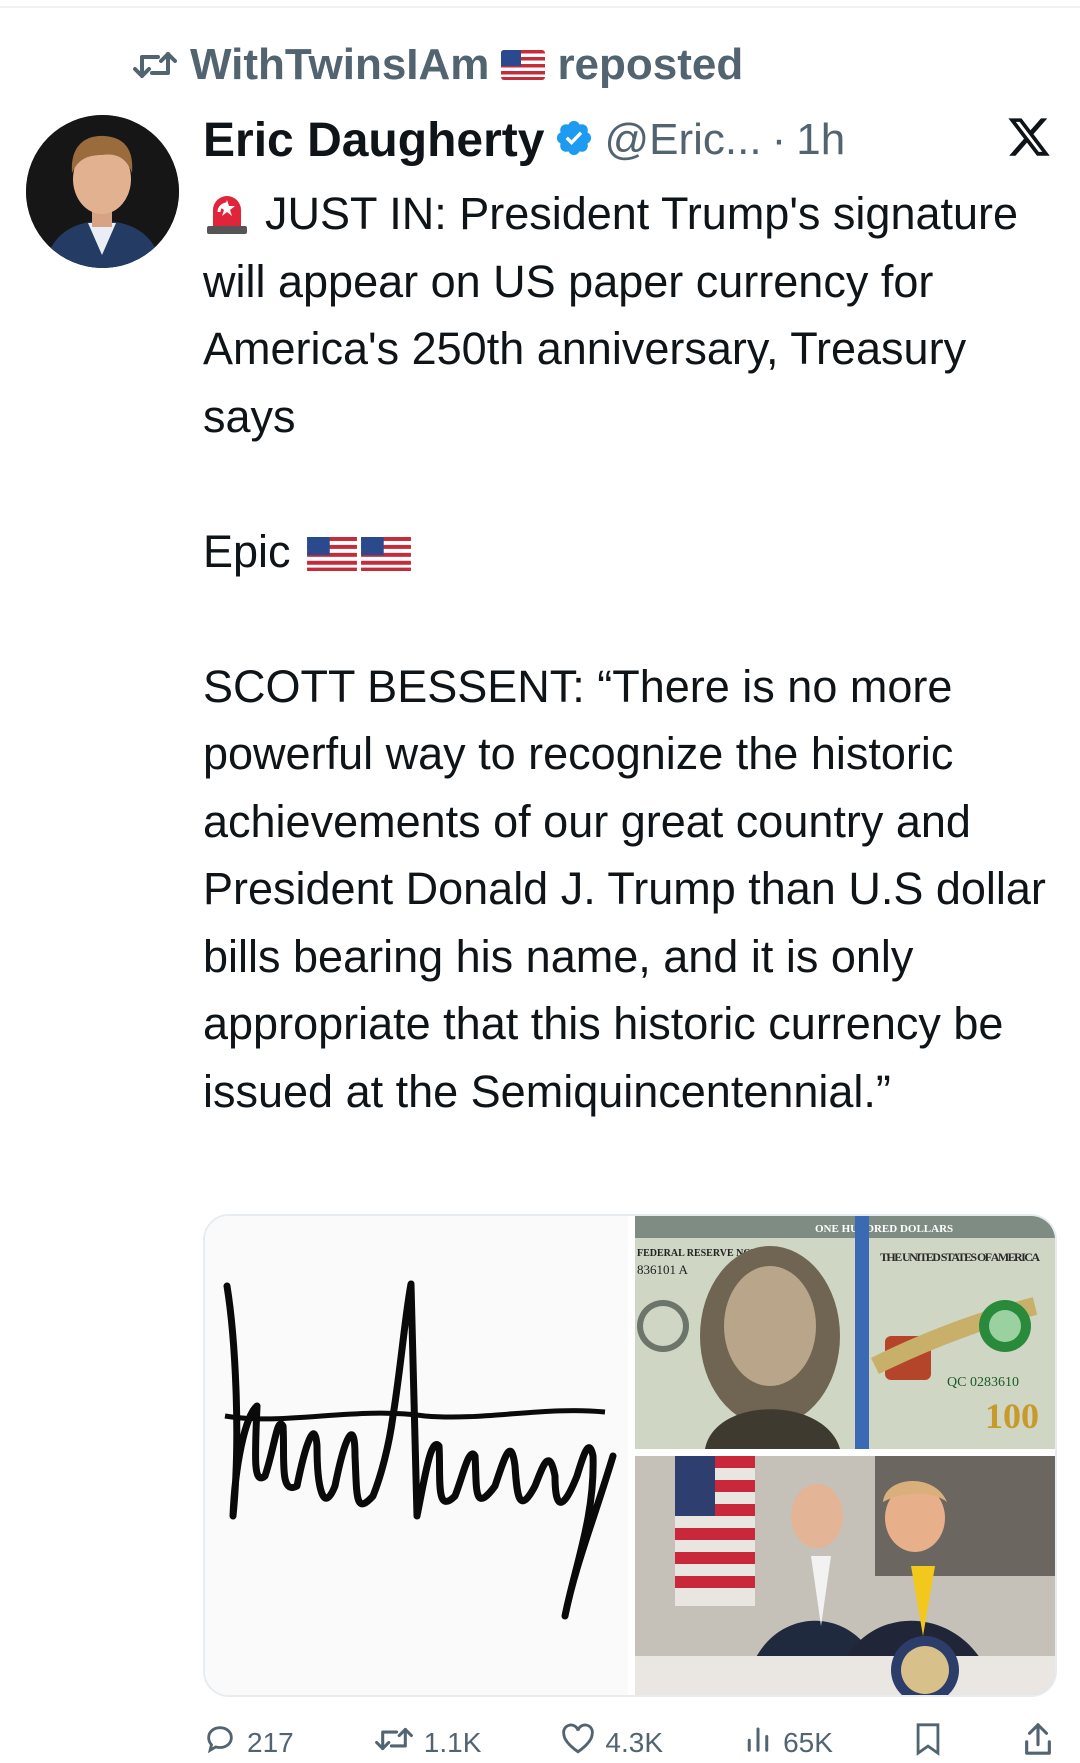 The height and width of the screenshot is (1763, 1080). I want to click on repost-context: WithTwinsIAm reposted, so click(437, 65).